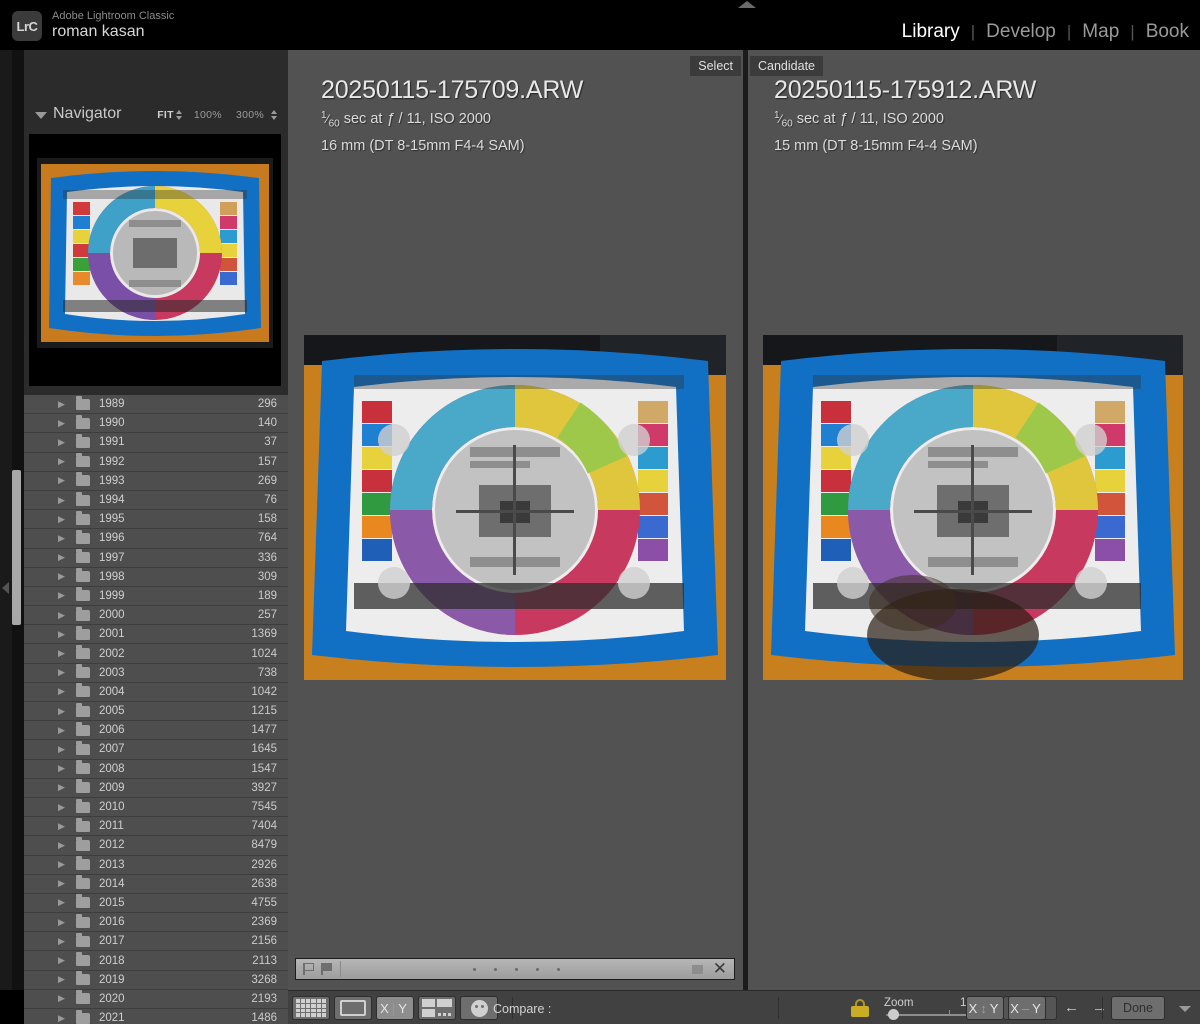  What do you see at coordinates (156, 596) in the screenshot?
I see `folder-row: ▶ 1999 189` at bounding box center [156, 596].